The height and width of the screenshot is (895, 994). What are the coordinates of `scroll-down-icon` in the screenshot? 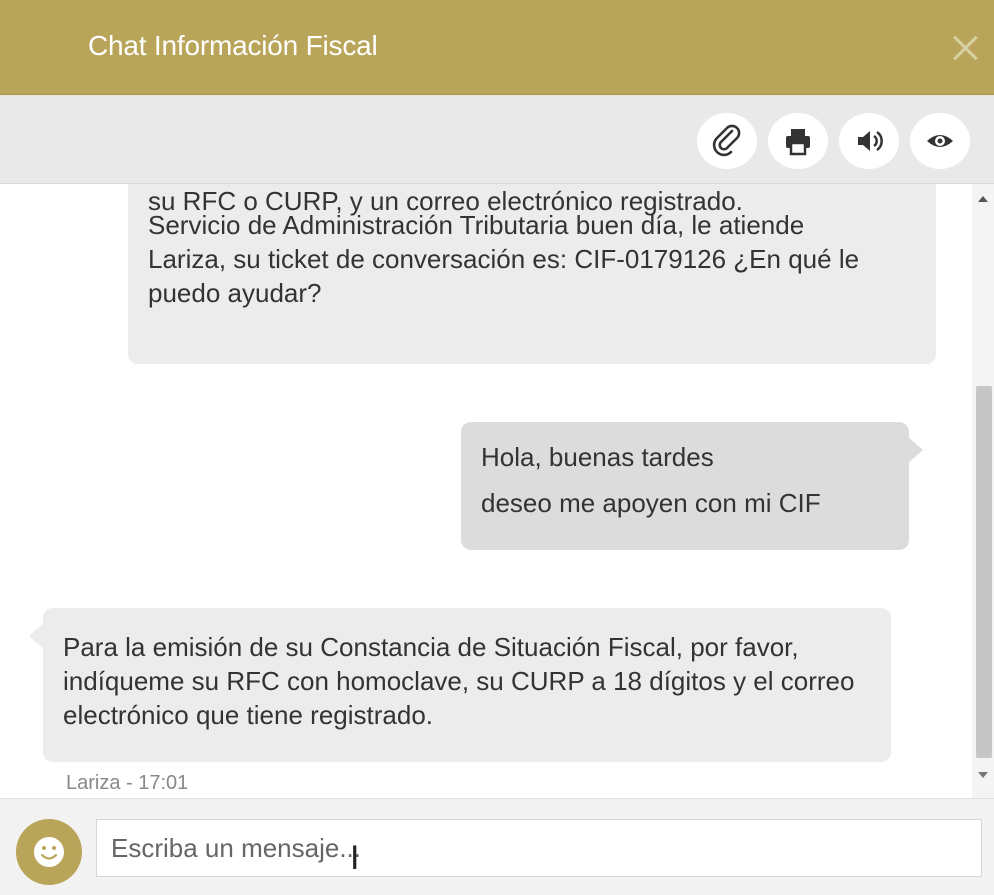 It's located at (983, 775).